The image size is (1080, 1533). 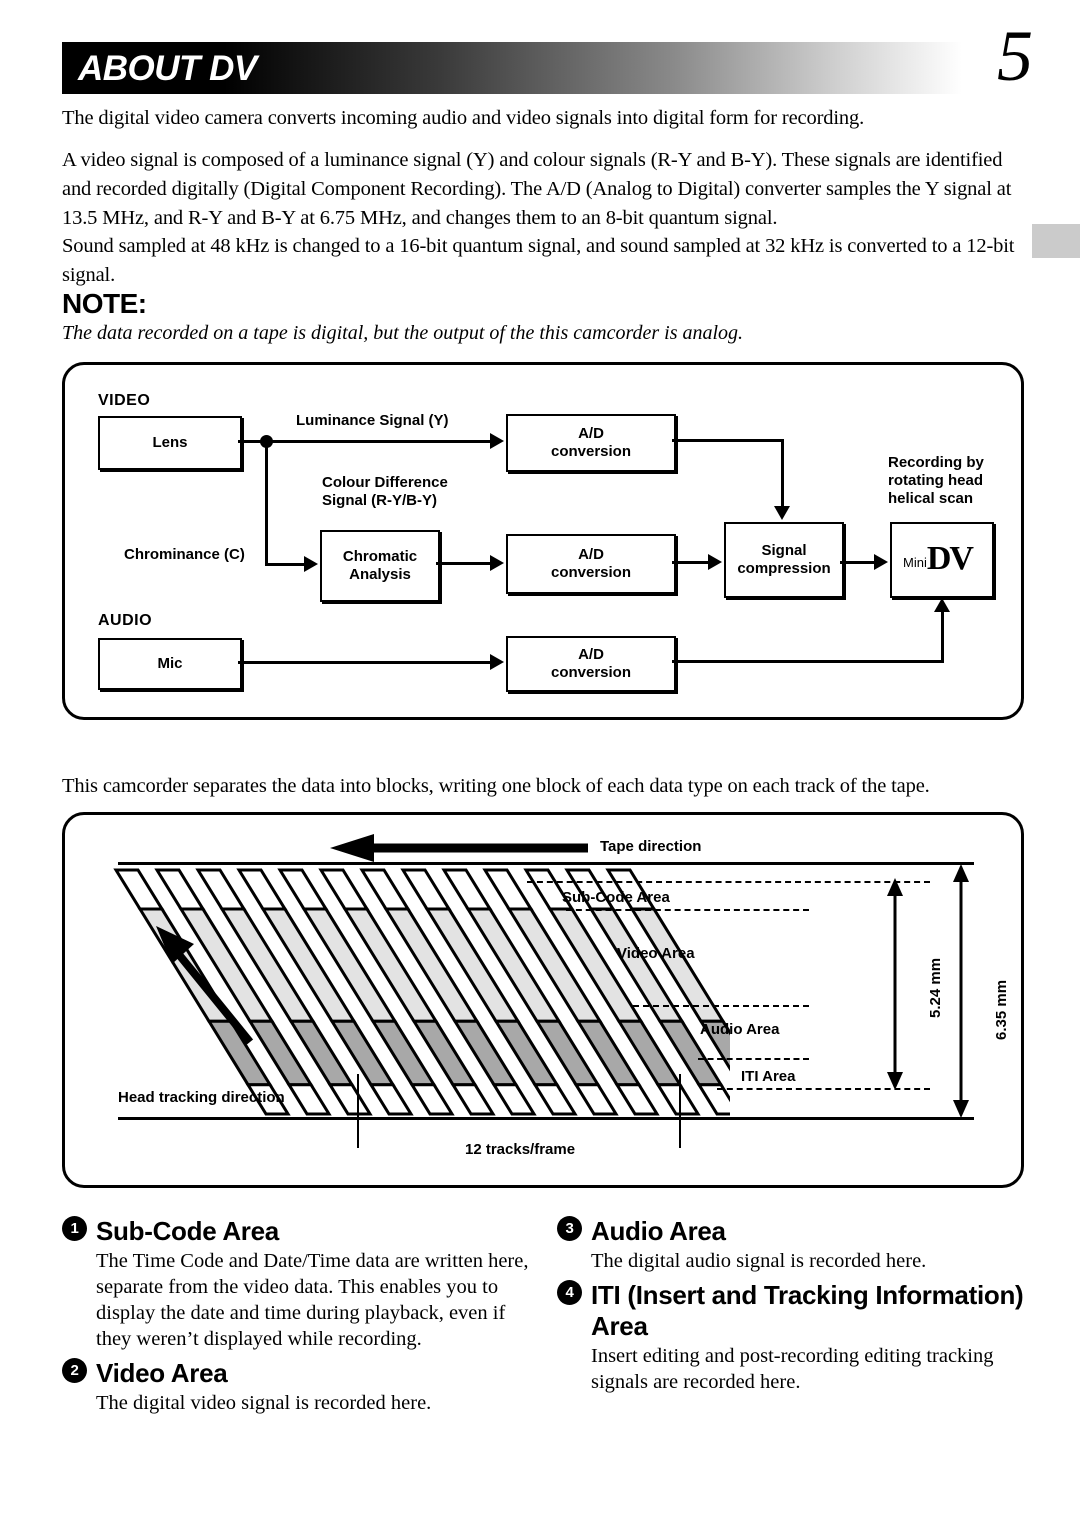 What do you see at coordinates (950, 558) in the screenshot?
I see `minidv-dv-text: DV` at bounding box center [950, 558].